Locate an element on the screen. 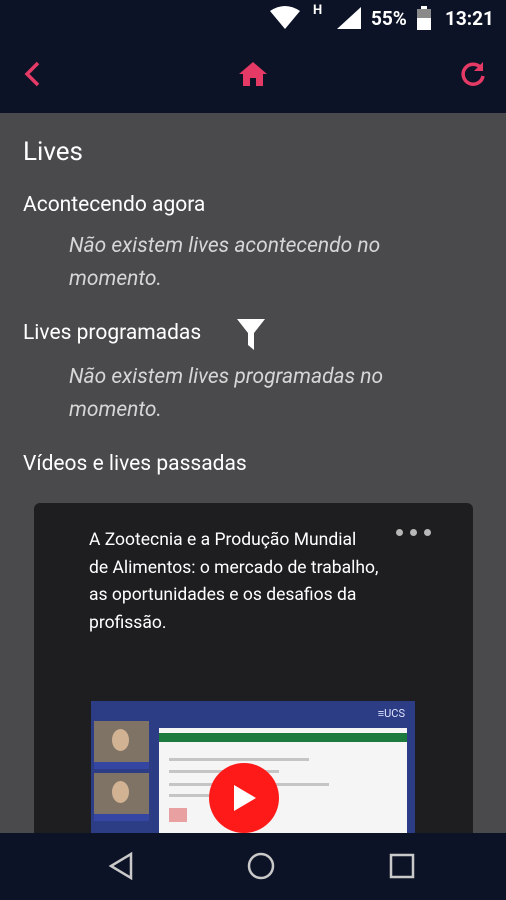  home-button is located at coordinates (253, 74).